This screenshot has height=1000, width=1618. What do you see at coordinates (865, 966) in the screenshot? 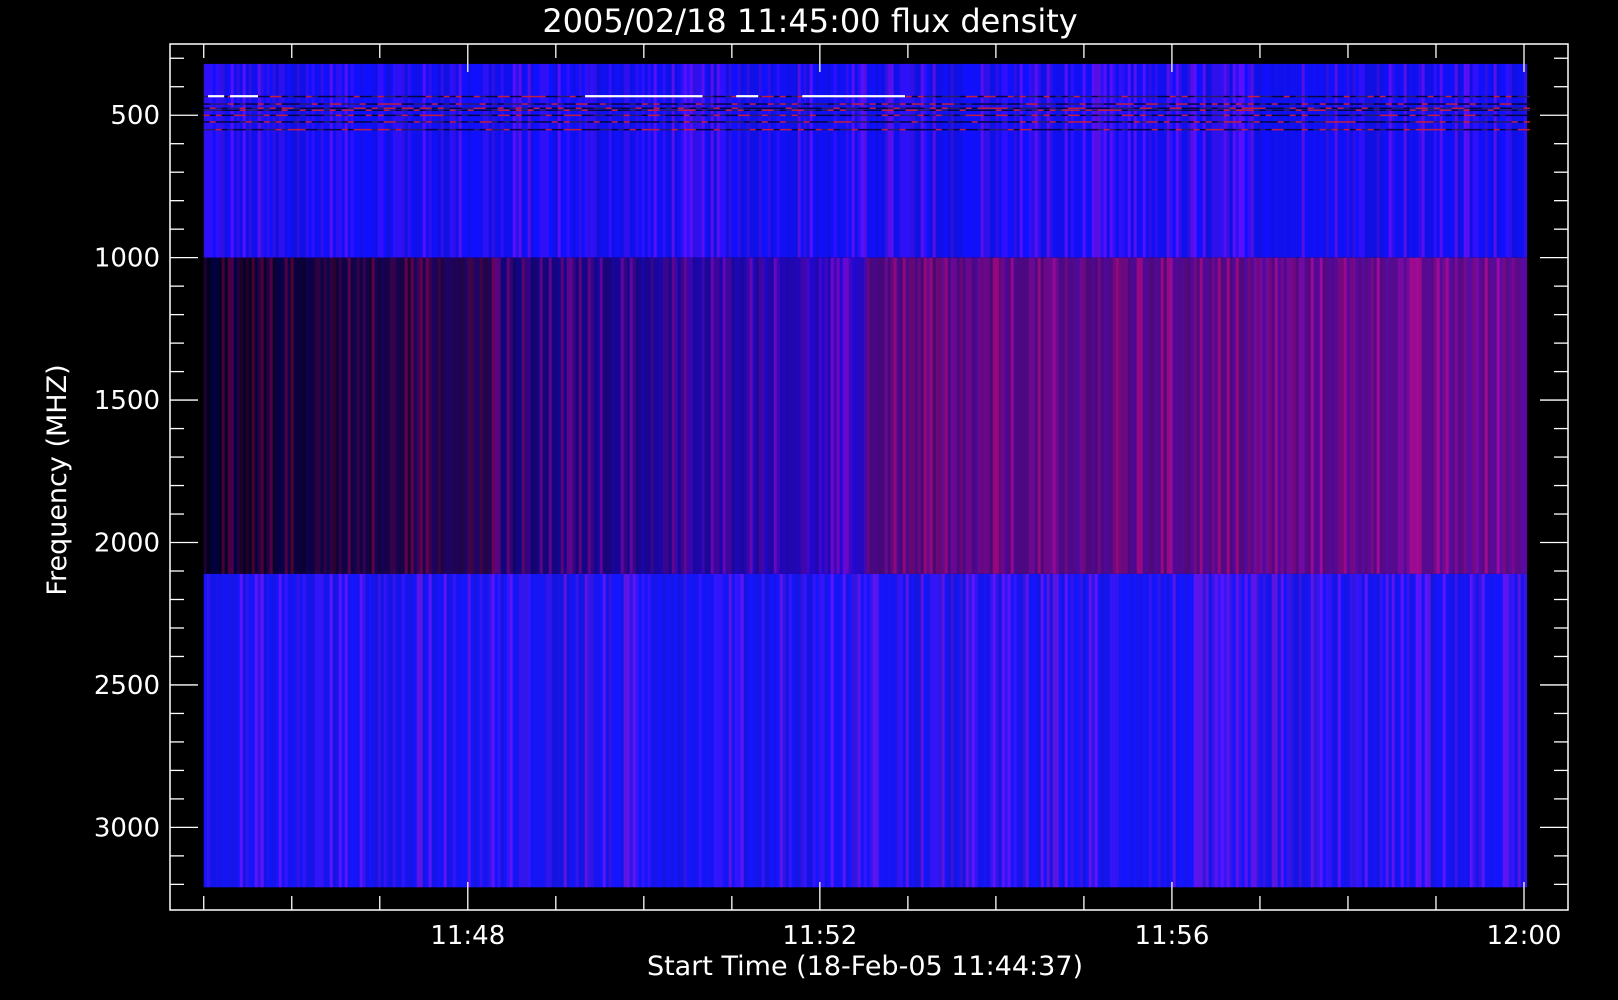
I see `x-axis-label: Start Time (18-Feb-05 11:44:37)` at bounding box center [865, 966].